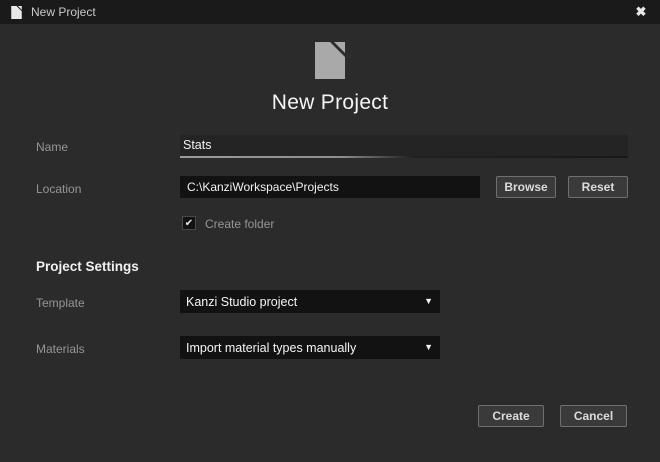 The height and width of the screenshot is (462, 660). What do you see at coordinates (271, 347) in the screenshot?
I see `materials-value: Import material types manually` at bounding box center [271, 347].